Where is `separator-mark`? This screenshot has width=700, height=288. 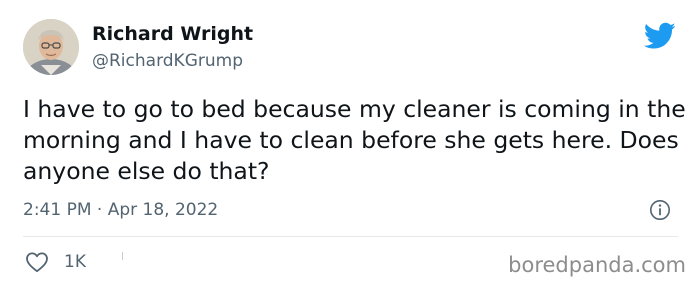 separator-mark is located at coordinates (122, 256).